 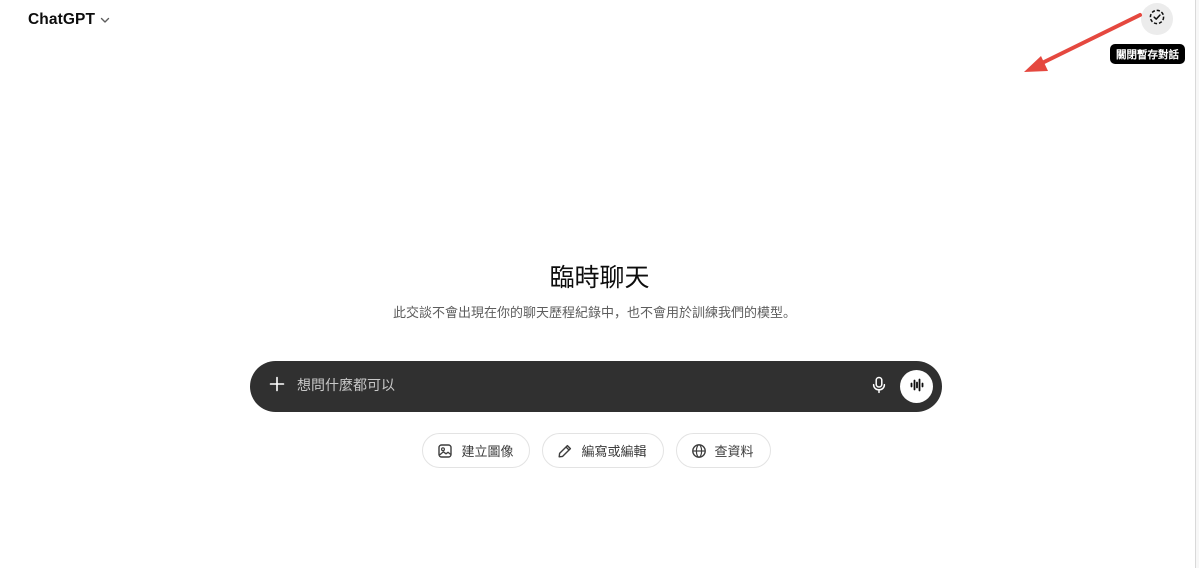 I want to click on suggestion-label: 編寫或編輯, so click(x=614, y=452).